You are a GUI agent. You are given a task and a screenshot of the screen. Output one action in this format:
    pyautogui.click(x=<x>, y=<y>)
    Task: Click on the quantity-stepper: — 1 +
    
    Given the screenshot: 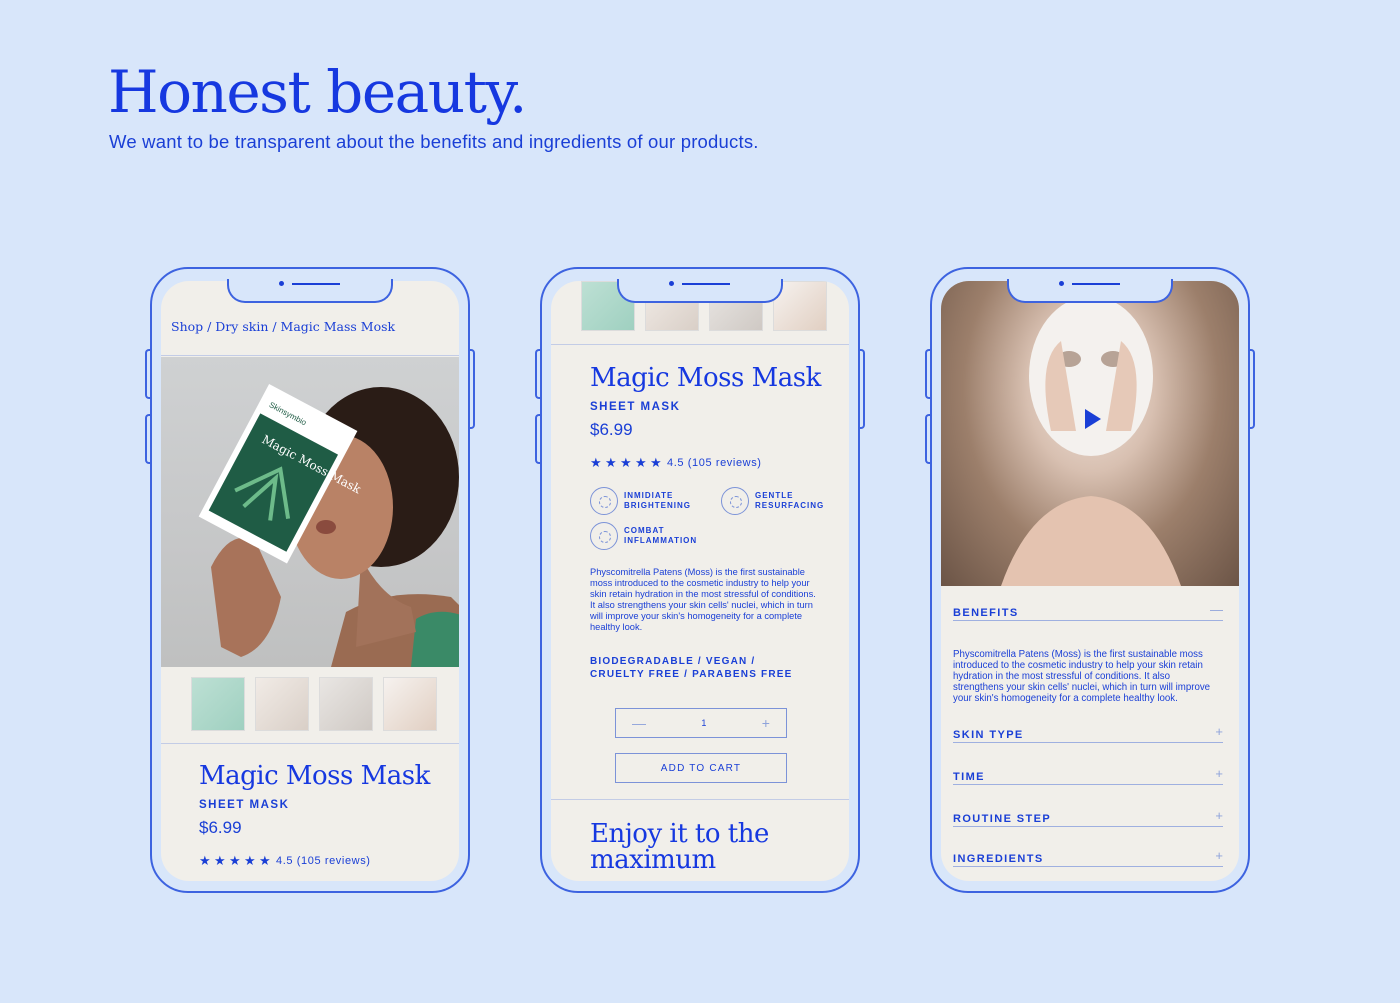 What is the action you would take?
    pyautogui.click(x=701, y=723)
    